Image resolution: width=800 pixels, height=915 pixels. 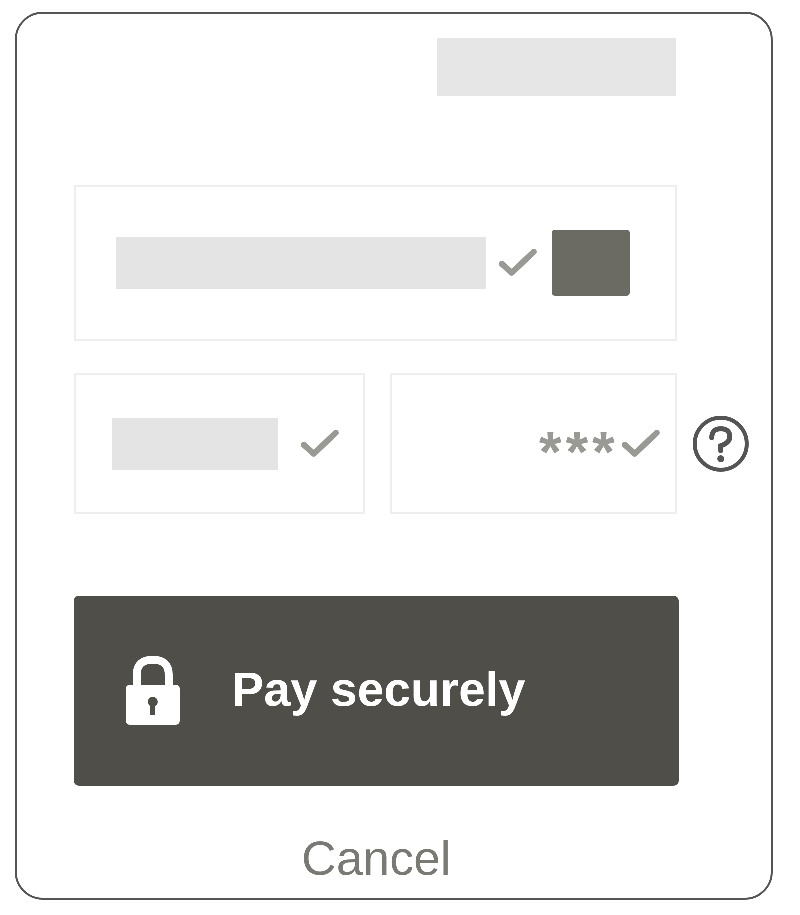 What do you see at coordinates (579, 450) in the screenshot?
I see `cvc-value: ***` at bounding box center [579, 450].